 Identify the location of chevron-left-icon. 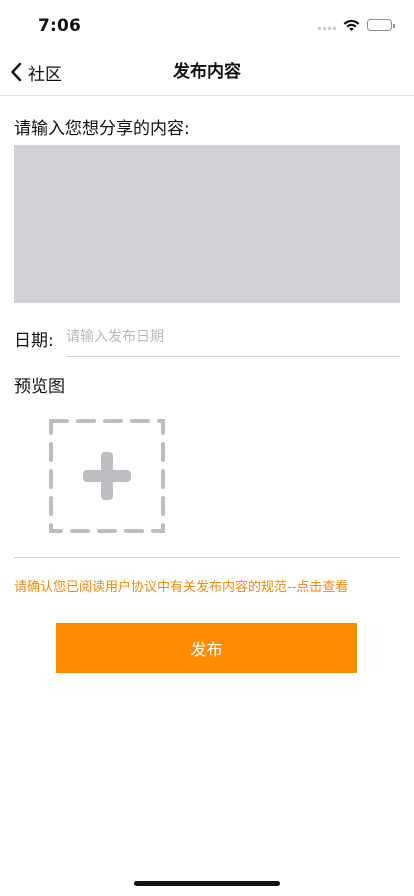
(16, 72).